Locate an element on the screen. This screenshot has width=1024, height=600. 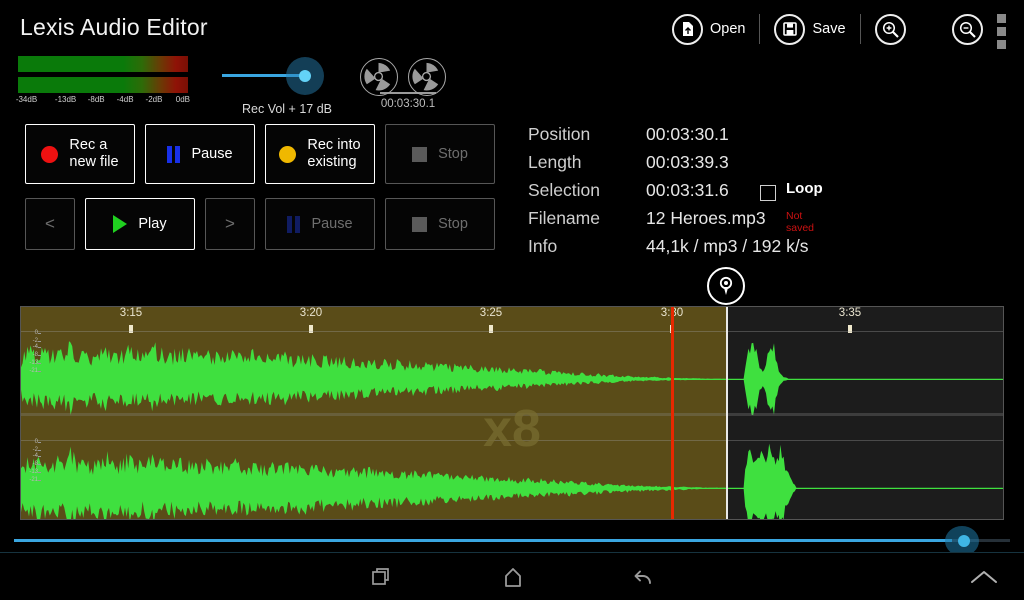
open-file-icon is located at coordinates (687, 29).